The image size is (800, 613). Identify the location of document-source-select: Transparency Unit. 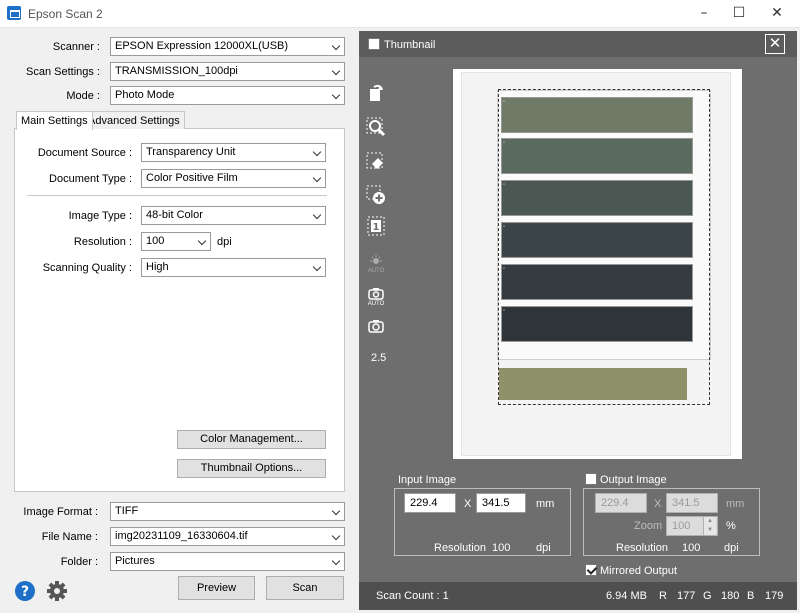
(233, 152).